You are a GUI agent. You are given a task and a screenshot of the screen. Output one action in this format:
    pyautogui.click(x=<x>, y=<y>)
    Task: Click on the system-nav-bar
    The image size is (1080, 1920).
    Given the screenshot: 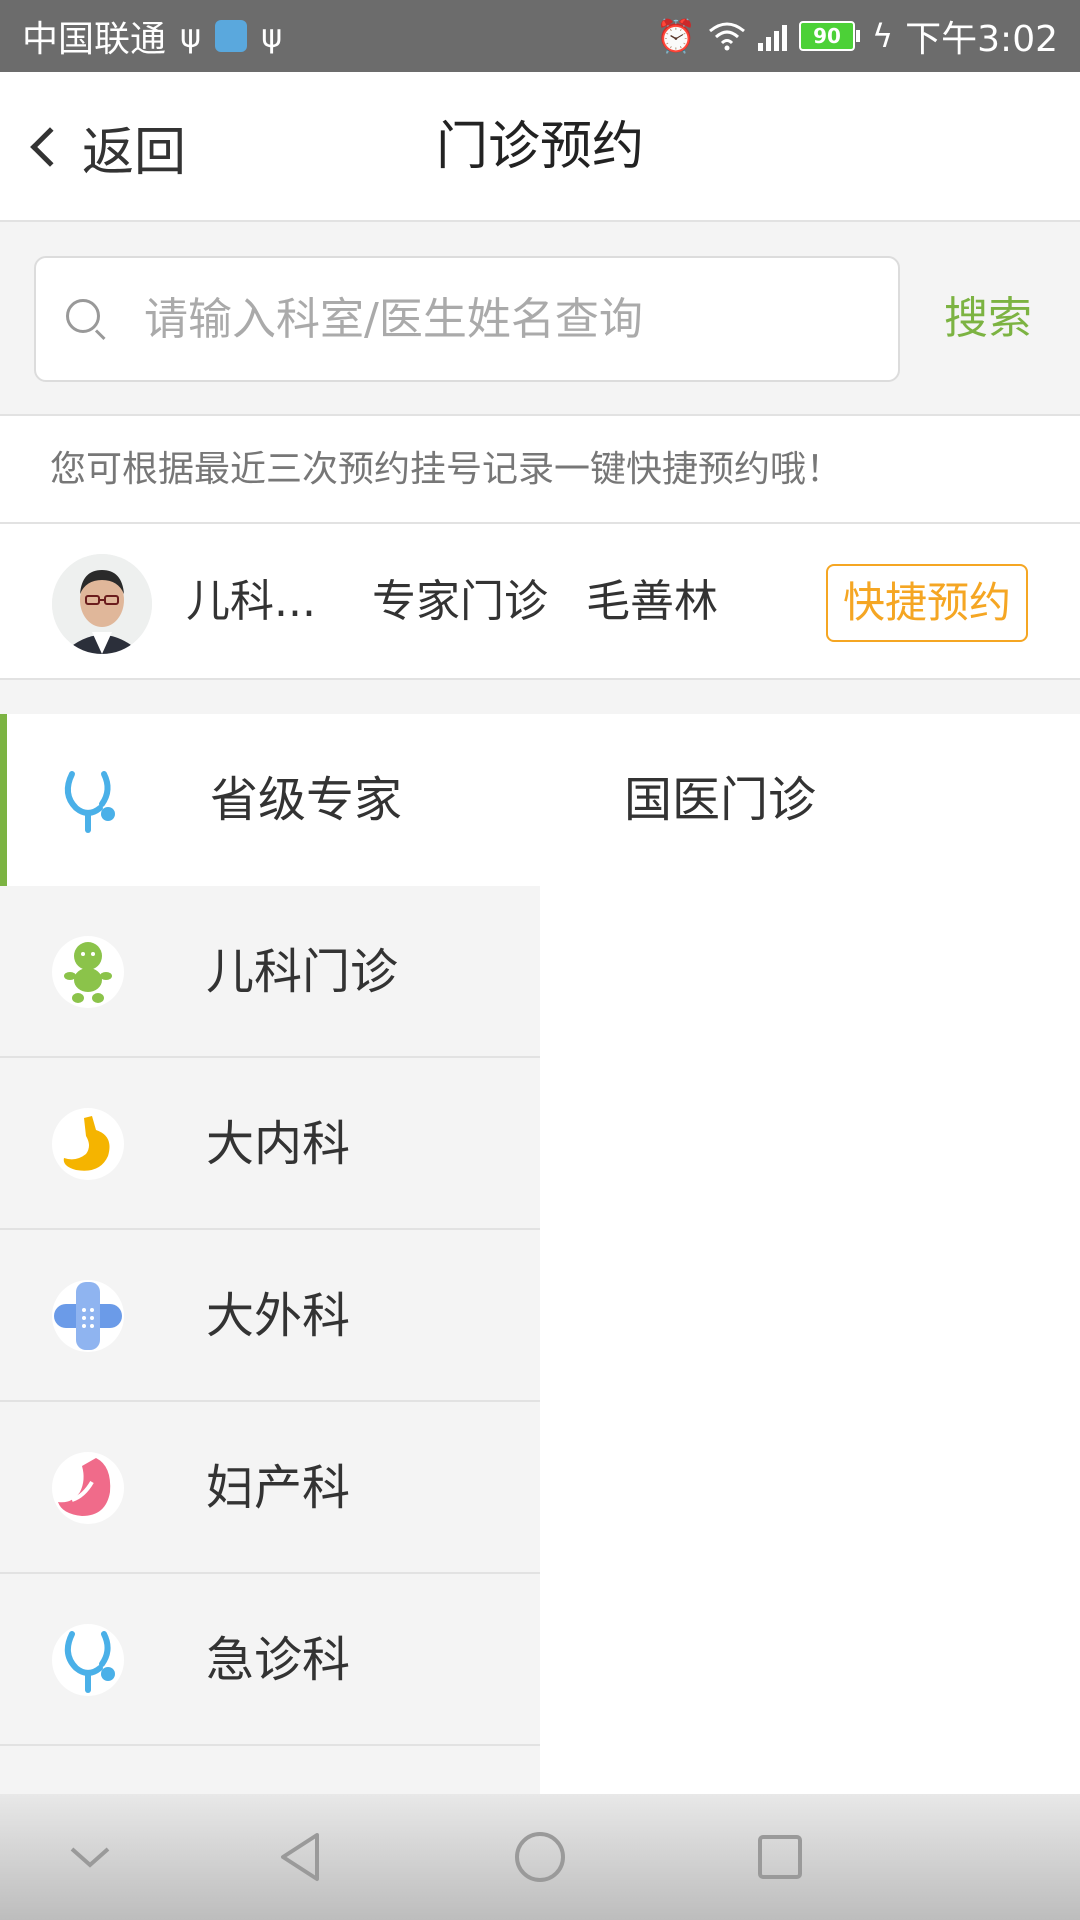 What is the action you would take?
    pyautogui.click(x=540, y=1857)
    